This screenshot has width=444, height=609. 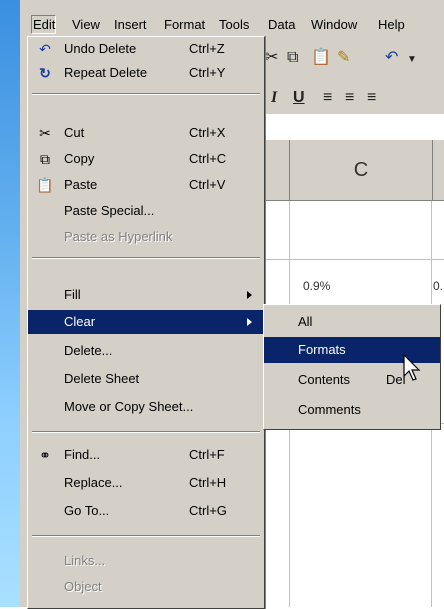 What do you see at coordinates (45, 73) in the screenshot?
I see `redo-icon: ↻` at bounding box center [45, 73].